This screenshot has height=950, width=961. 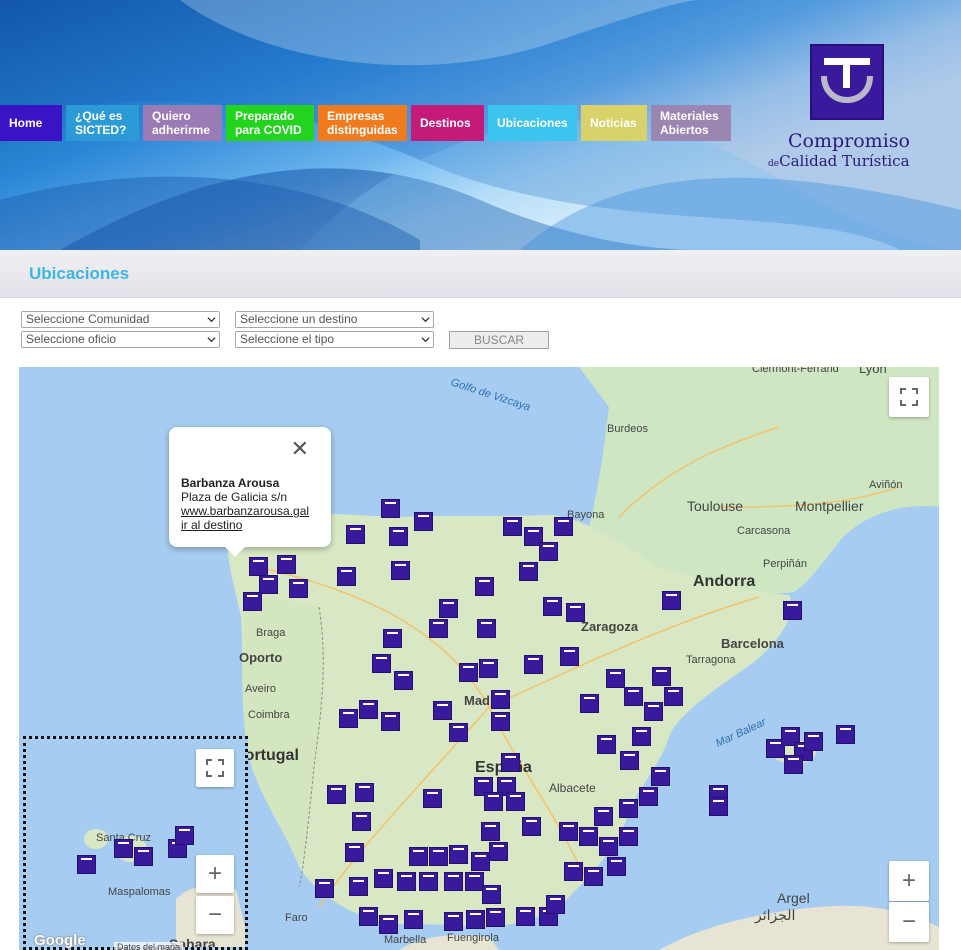 I want to click on close-icon: ✕, so click(x=300, y=449).